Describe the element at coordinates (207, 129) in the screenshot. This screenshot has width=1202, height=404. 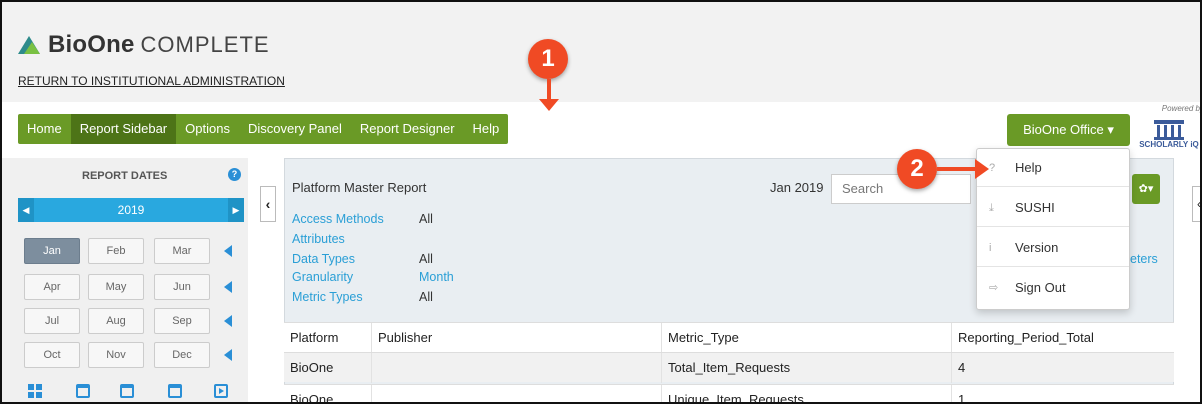
I see `nav-options: Options` at that location.